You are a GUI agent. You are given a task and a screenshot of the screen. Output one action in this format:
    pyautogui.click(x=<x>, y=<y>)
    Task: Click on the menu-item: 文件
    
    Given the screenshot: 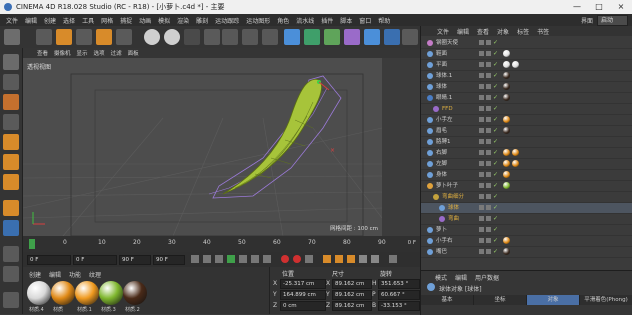 What is the action you would take?
    pyautogui.click(x=12, y=20)
    